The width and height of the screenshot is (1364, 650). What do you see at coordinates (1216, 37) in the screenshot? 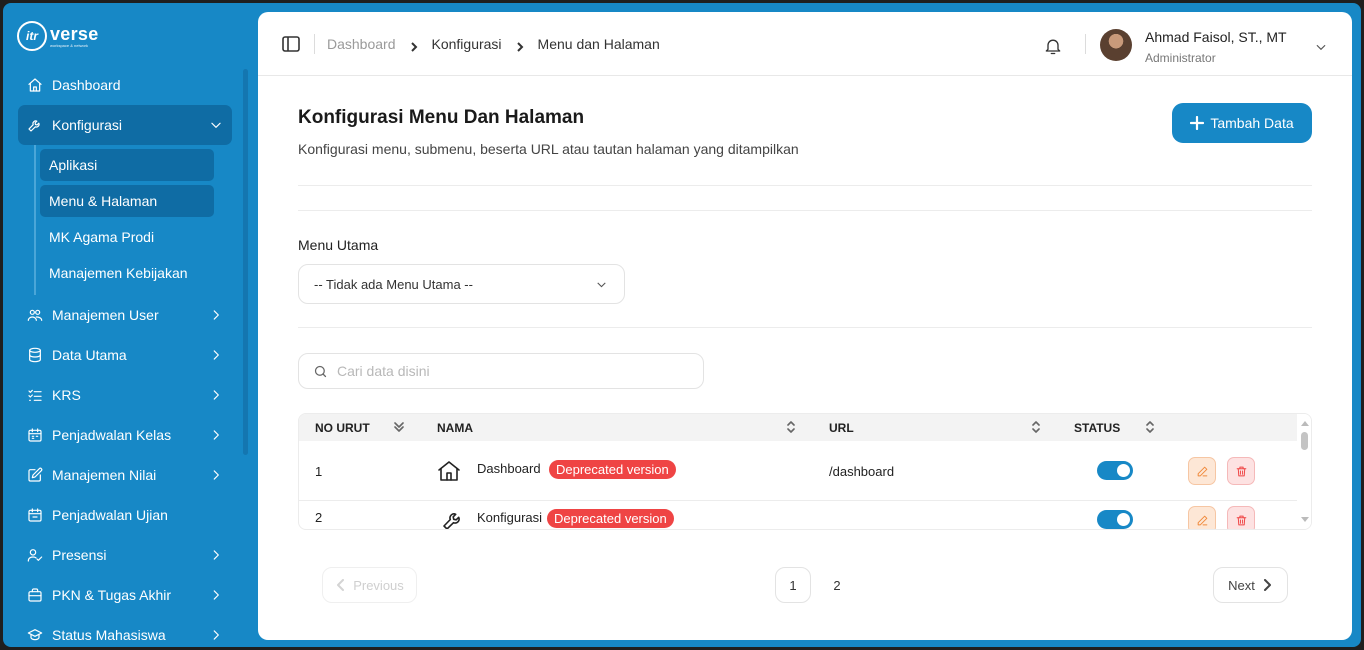
I see `user-name: Ahmad Faisol, ST., MT` at bounding box center [1216, 37].